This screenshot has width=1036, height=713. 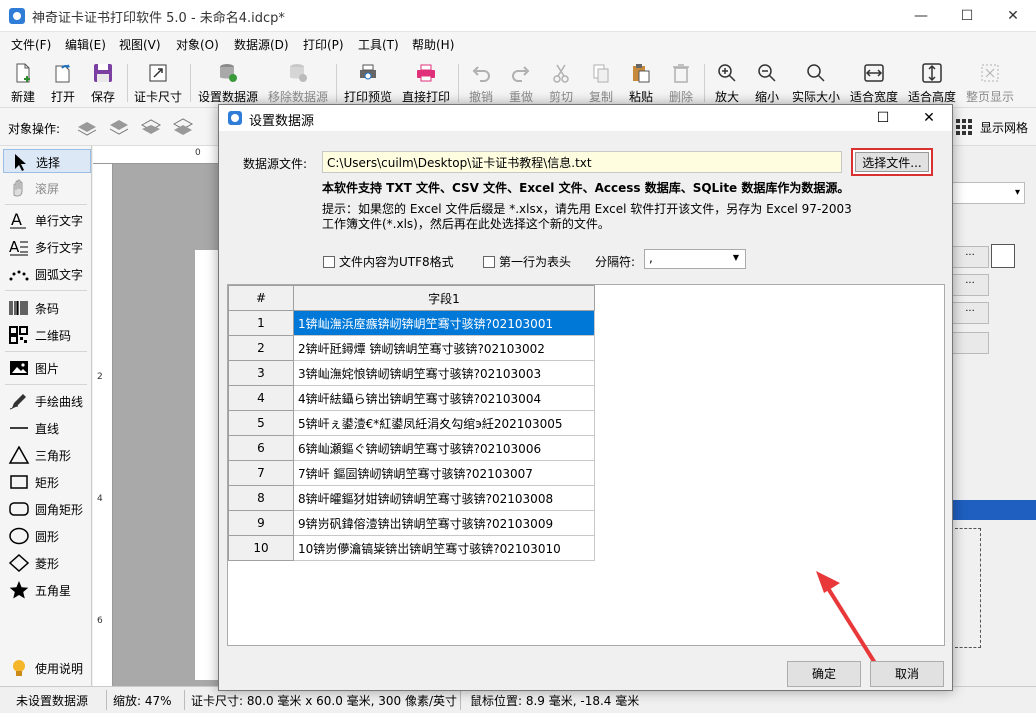 I want to click on table-row: 4 4锛屽紶鑷ら锛岀锛岄笁骞寸骇锛?02103004, so click(x=411, y=398).